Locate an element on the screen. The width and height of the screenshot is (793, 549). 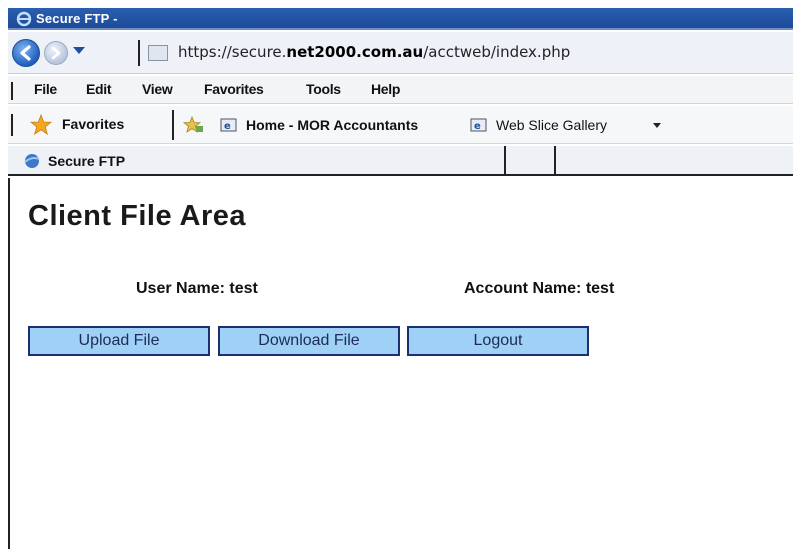
page-icon is located at coordinates (158, 53).